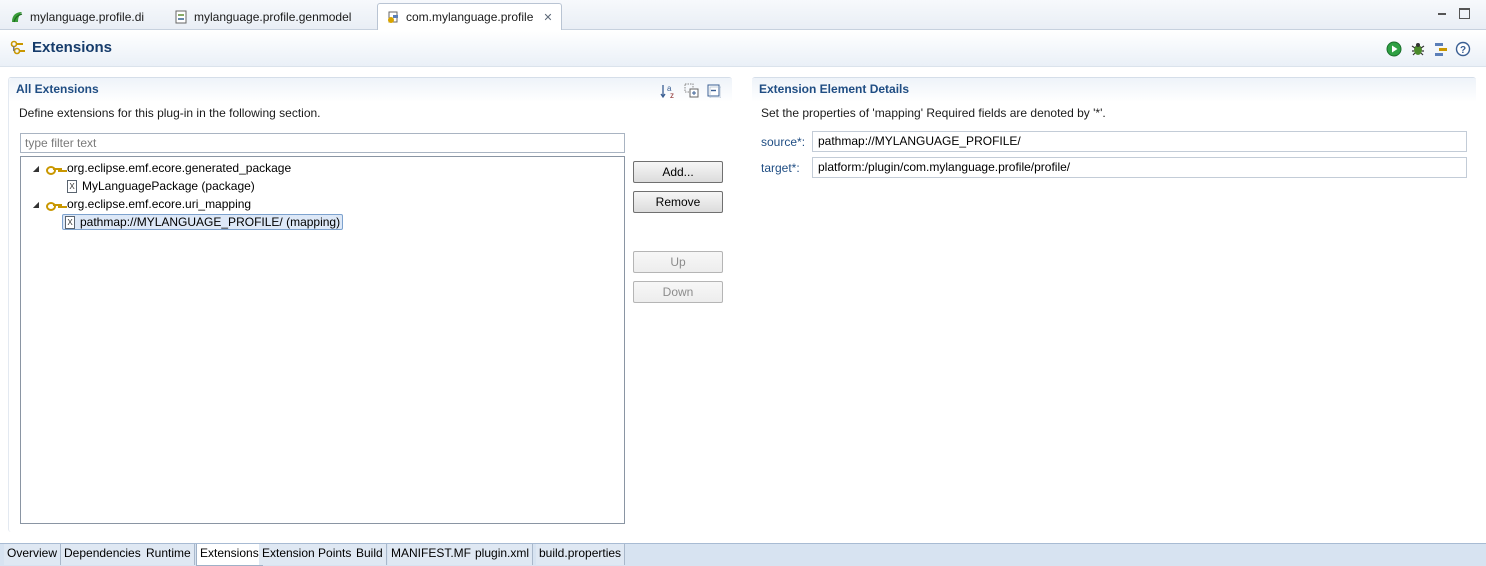  I want to click on tab-dependencies: Dependencies, so click(103, 554).